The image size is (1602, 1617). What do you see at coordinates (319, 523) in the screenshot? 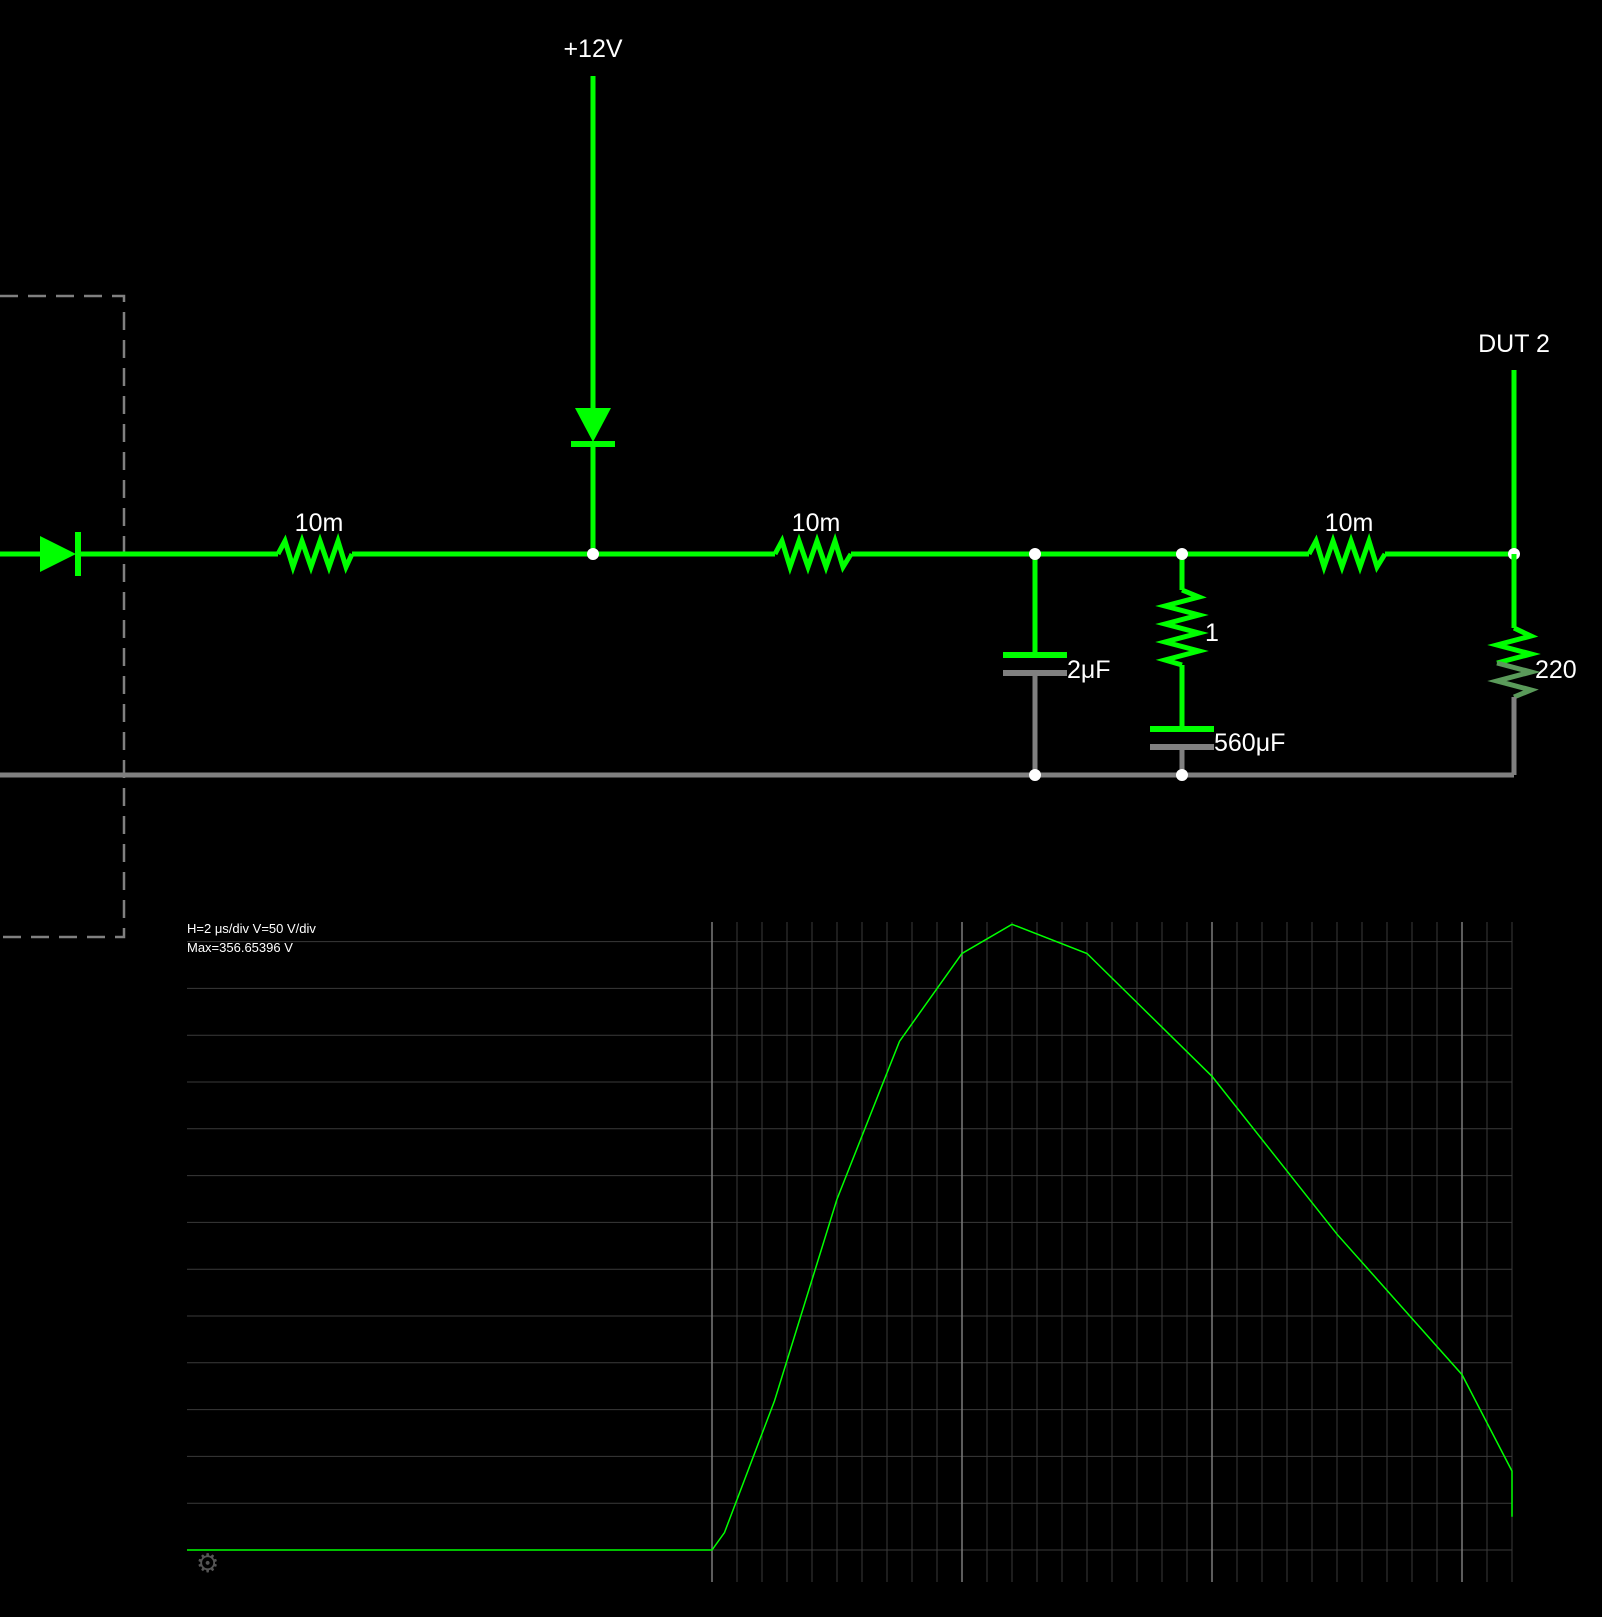
I see `resistor-label-r1: 10m` at bounding box center [319, 523].